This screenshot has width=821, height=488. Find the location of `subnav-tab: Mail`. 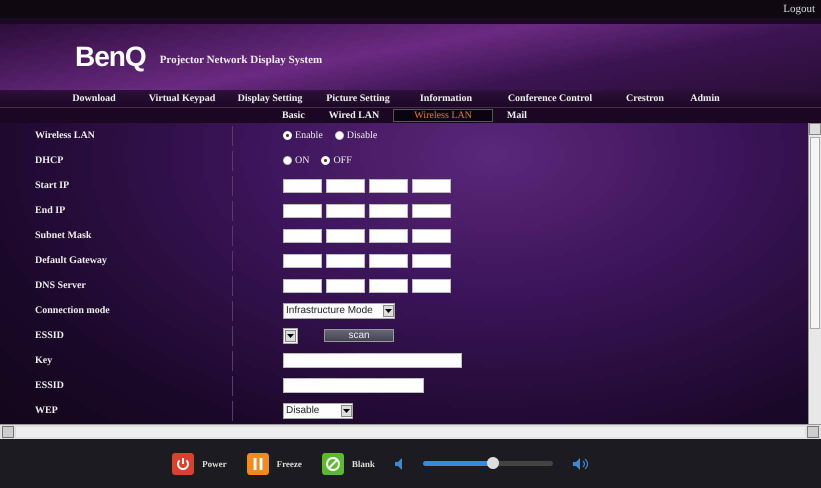

subnav-tab: Mail is located at coordinates (516, 115).